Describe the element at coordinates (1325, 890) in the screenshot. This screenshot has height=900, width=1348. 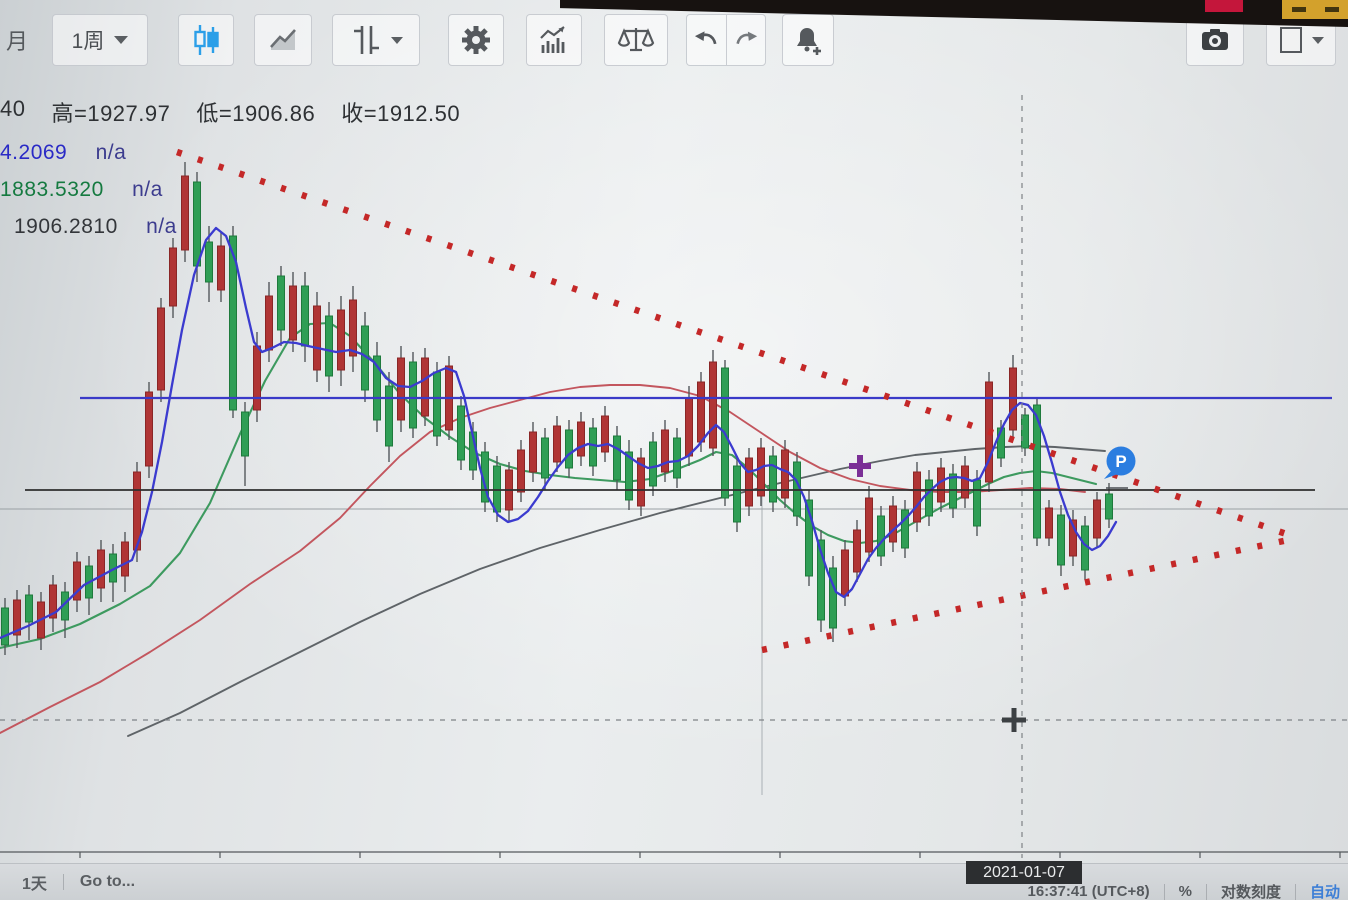
I see `auto-scale-button: 自动` at that location.